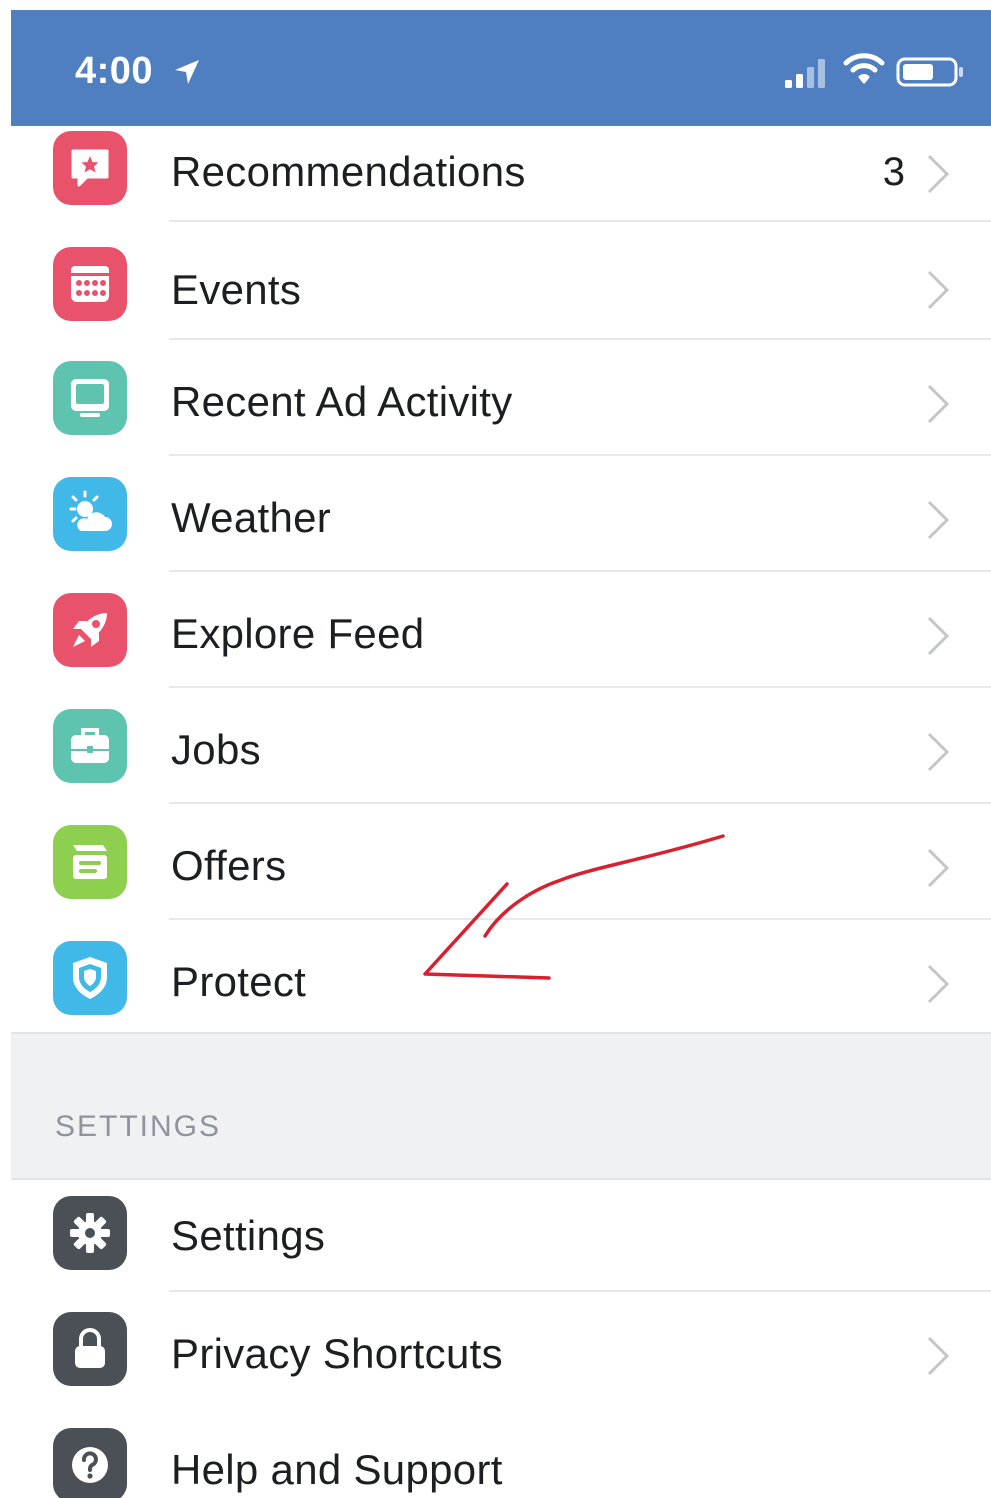  Describe the element at coordinates (90, 746) in the screenshot. I see `briefcase-icon` at that location.